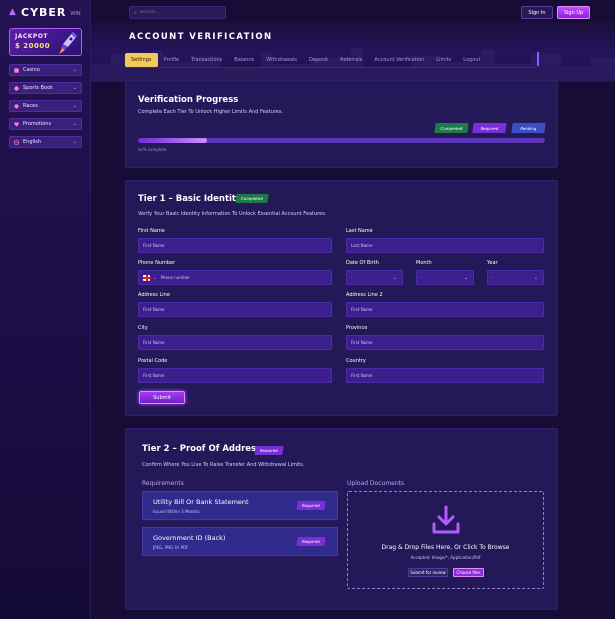  What do you see at coordinates (188, 100) in the screenshot?
I see `progress-title: Verification Progress` at bounding box center [188, 100].